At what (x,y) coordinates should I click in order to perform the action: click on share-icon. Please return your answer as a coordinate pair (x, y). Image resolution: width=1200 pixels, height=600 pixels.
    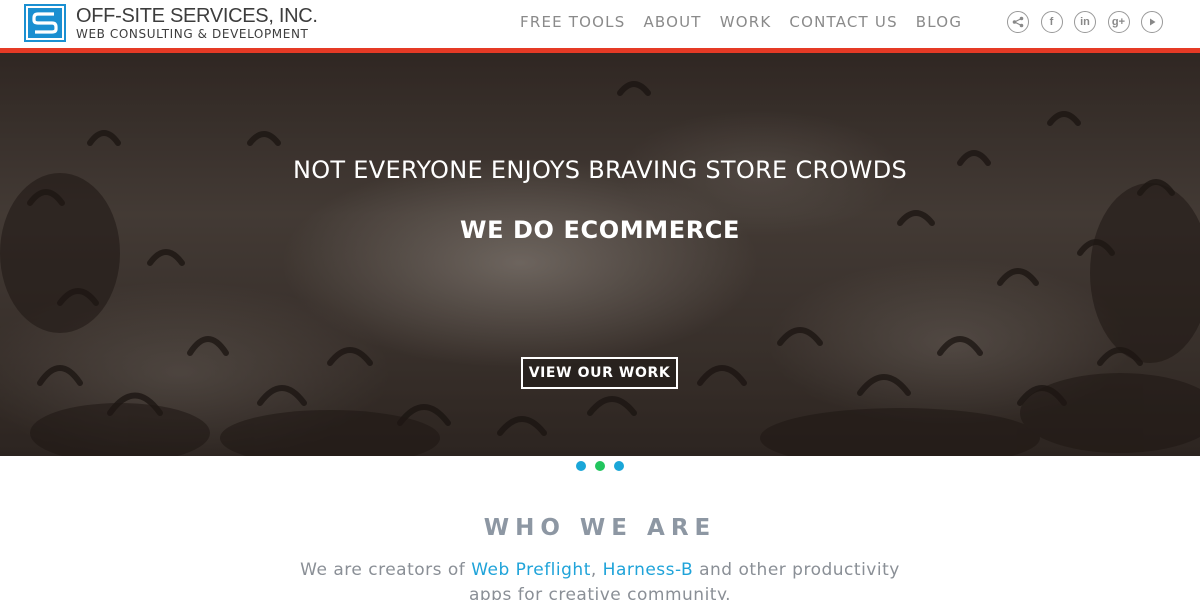
    Looking at the image, I should click on (1018, 22).